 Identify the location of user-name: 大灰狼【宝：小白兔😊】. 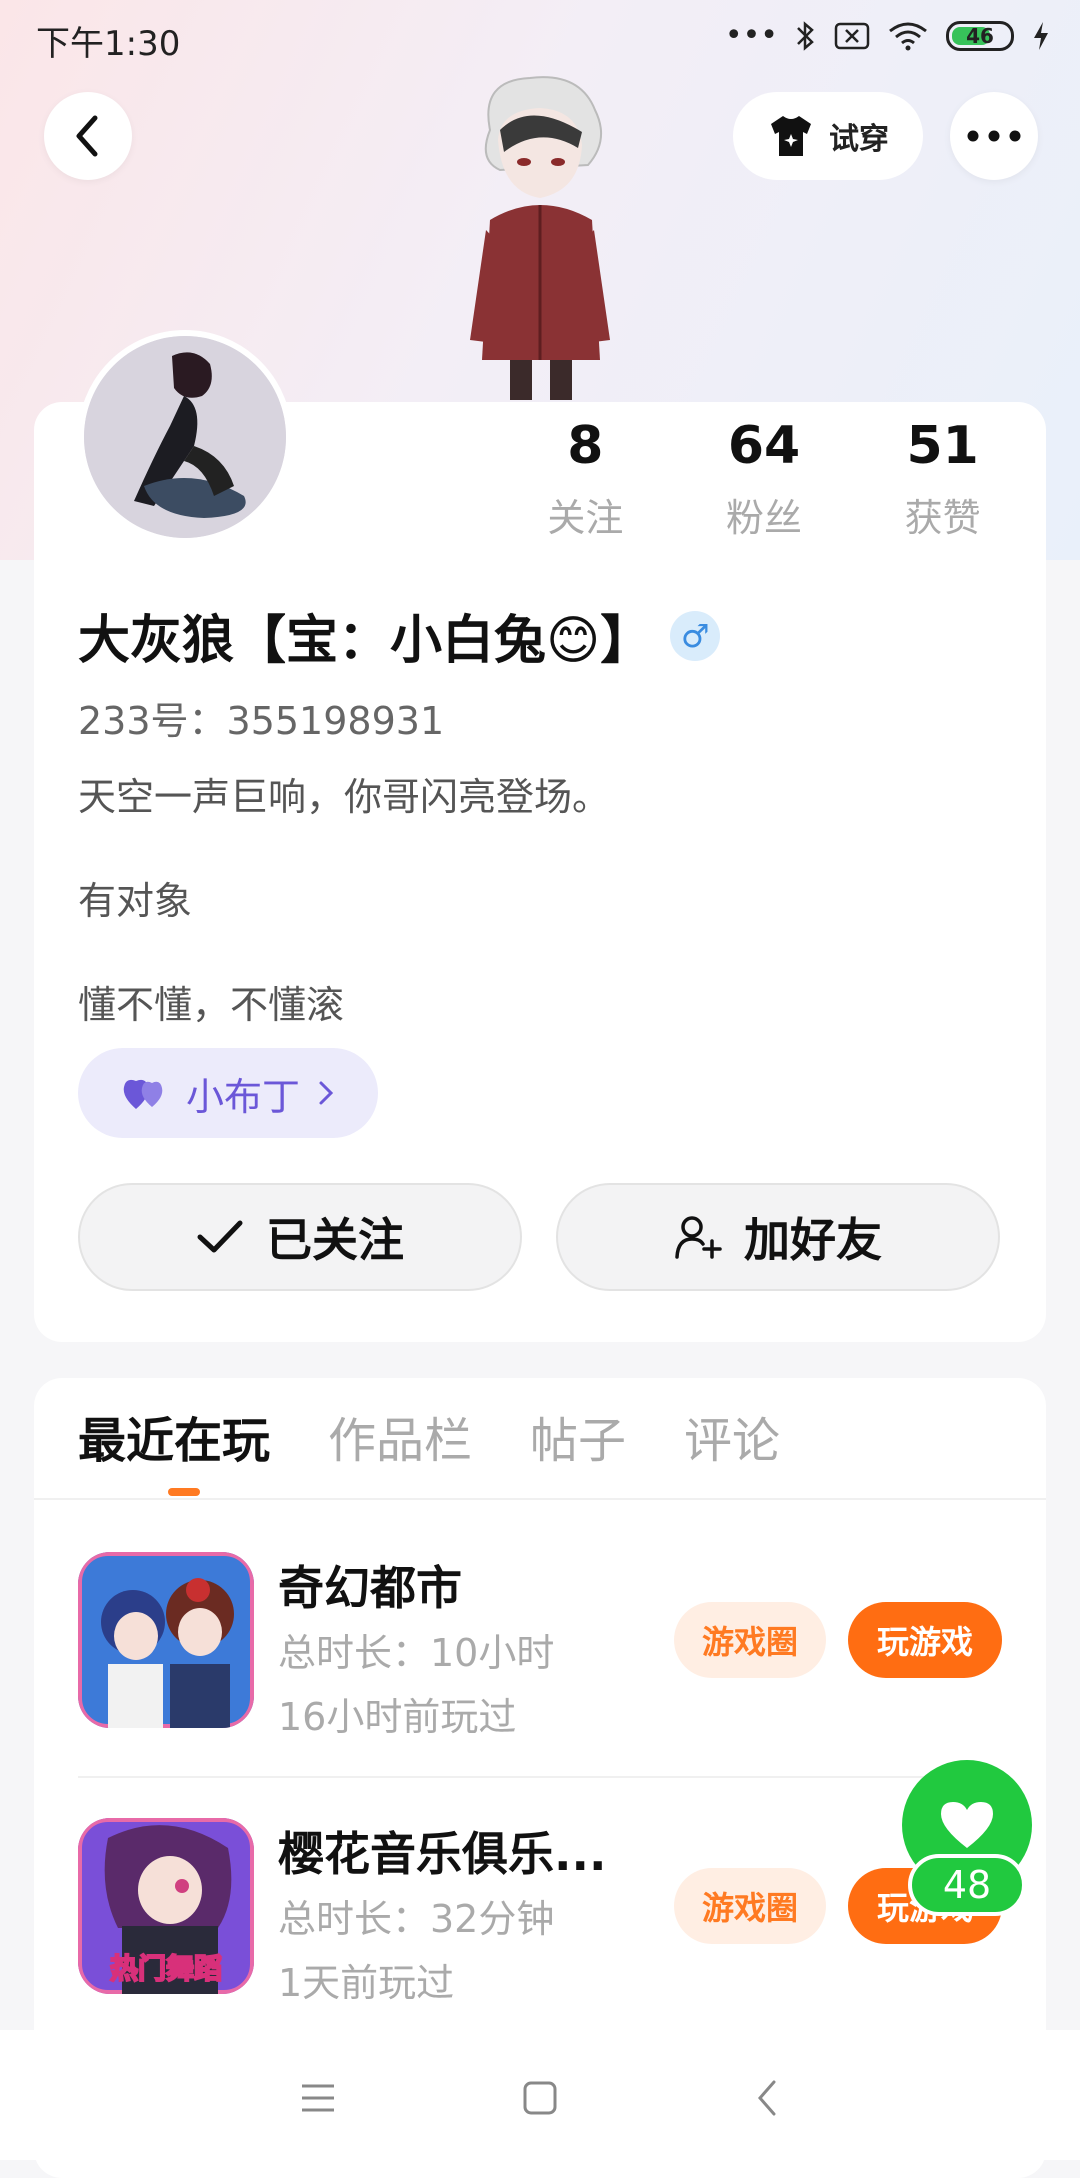
(365, 641).